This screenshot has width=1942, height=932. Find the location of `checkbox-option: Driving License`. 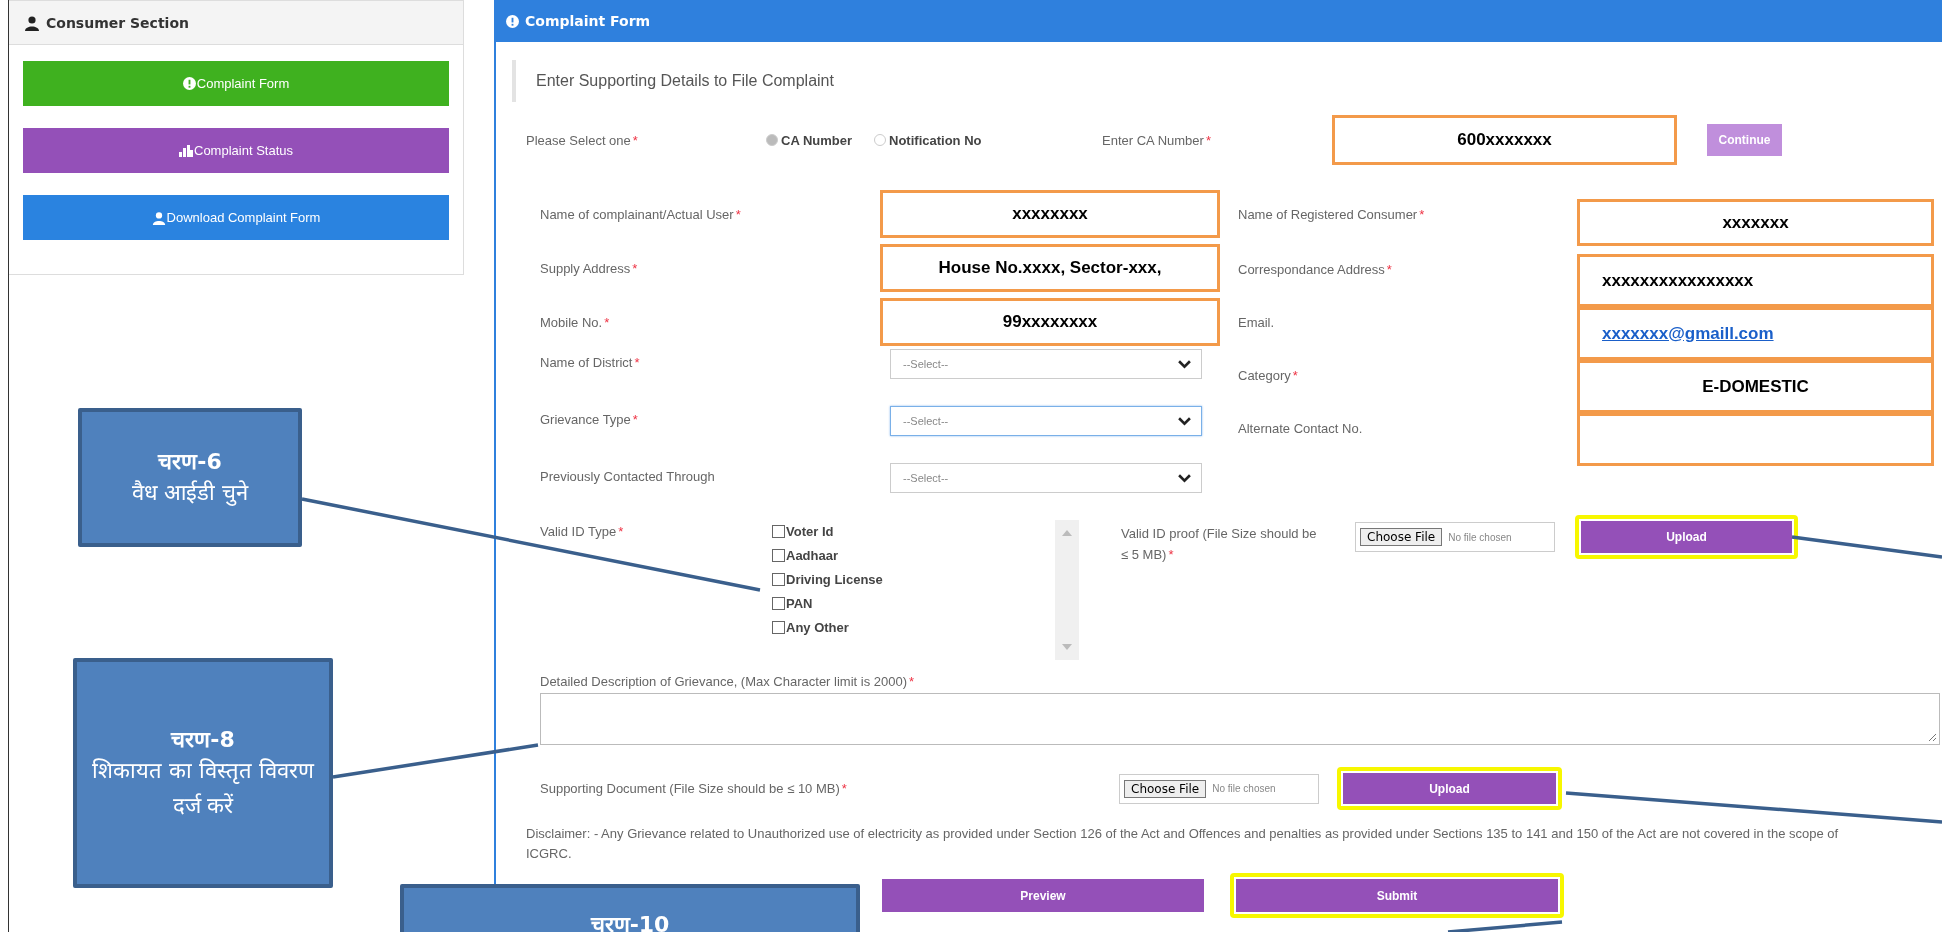

checkbox-option: Driving License is located at coordinates (913, 579).